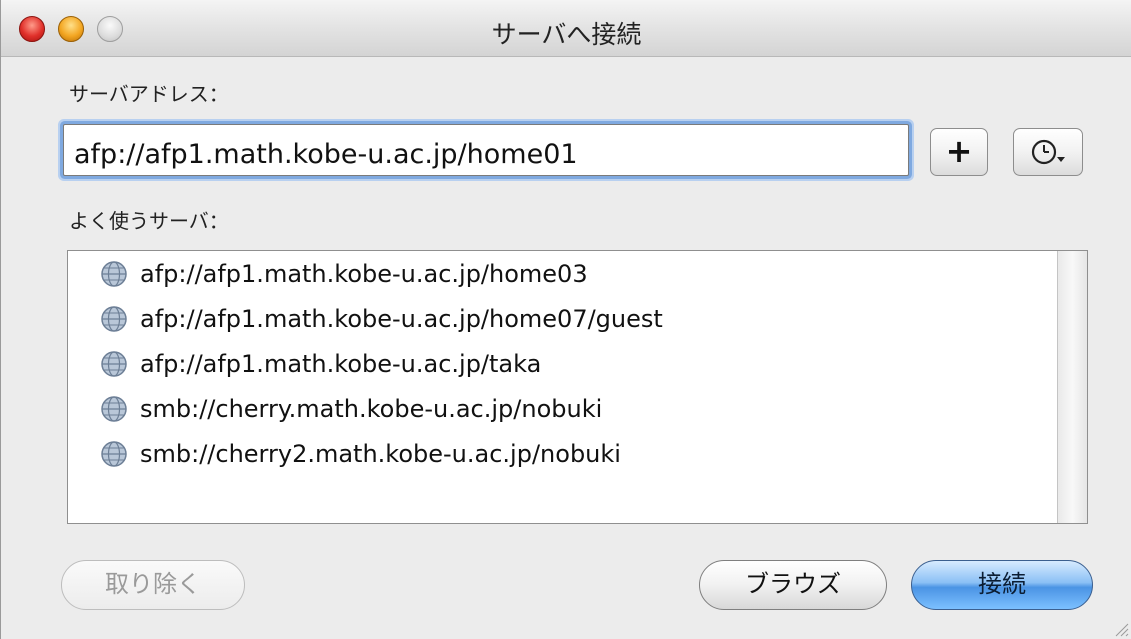 The image size is (1131, 639). Describe the element at coordinates (153, 585) in the screenshot. I see `remove-button: 取り除く` at that location.